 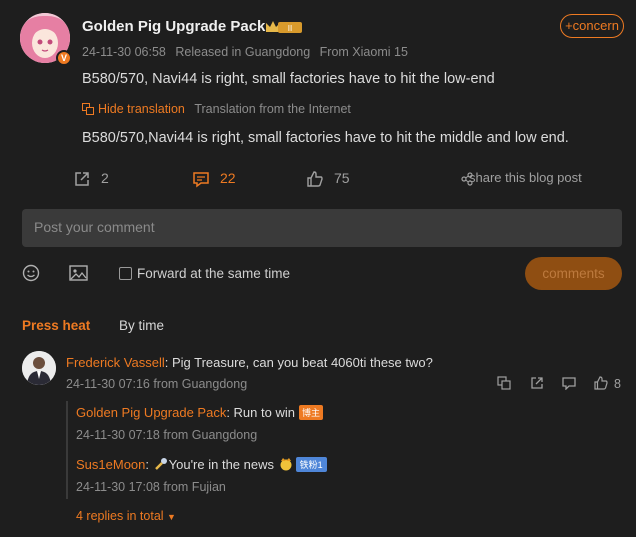 What do you see at coordinates (64, 58) in the screenshot?
I see `verified-badge: V` at bounding box center [64, 58].